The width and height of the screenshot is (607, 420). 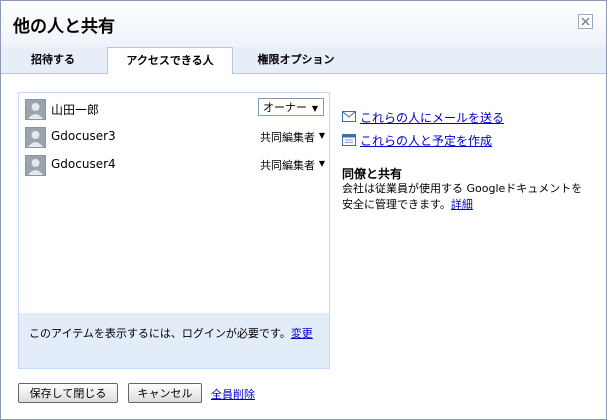 I want to click on save-close-button: 保存して閉じる, so click(x=68, y=393).